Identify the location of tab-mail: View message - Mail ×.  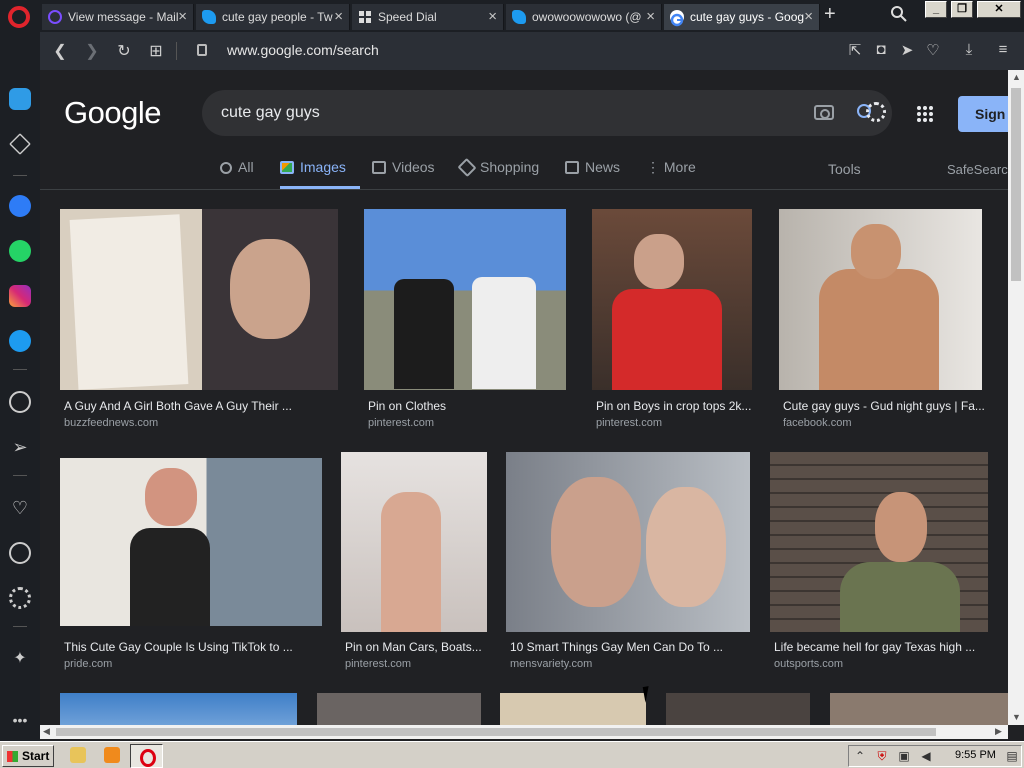
(118, 17).